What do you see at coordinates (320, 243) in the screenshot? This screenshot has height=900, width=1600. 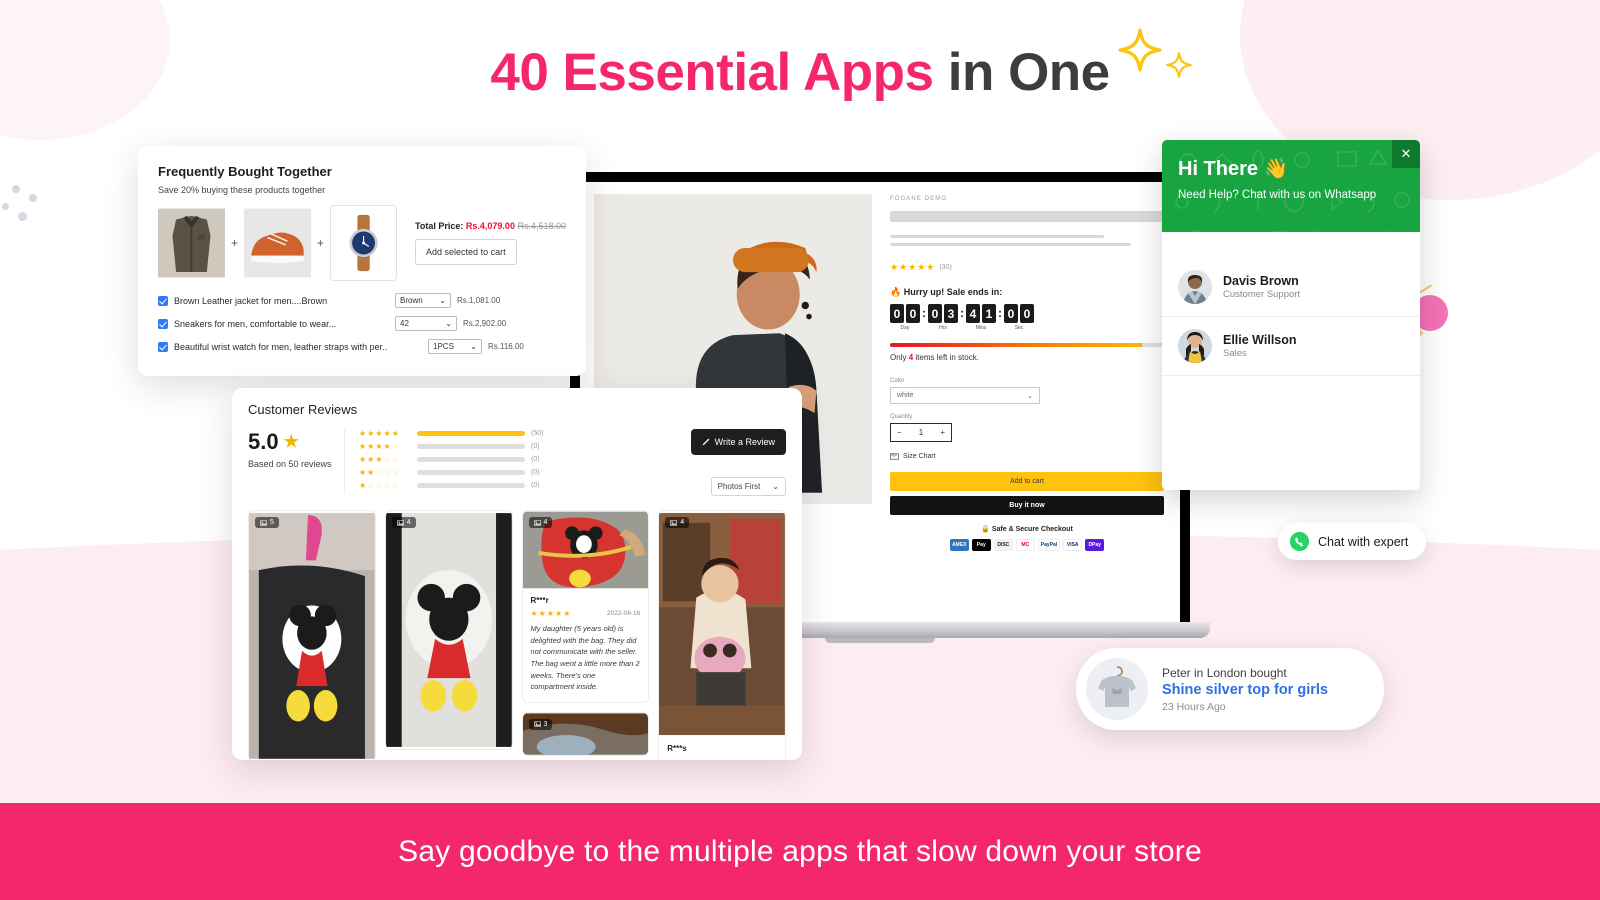 I see `fbt-plus-icon-2: +` at bounding box center [320, 243].